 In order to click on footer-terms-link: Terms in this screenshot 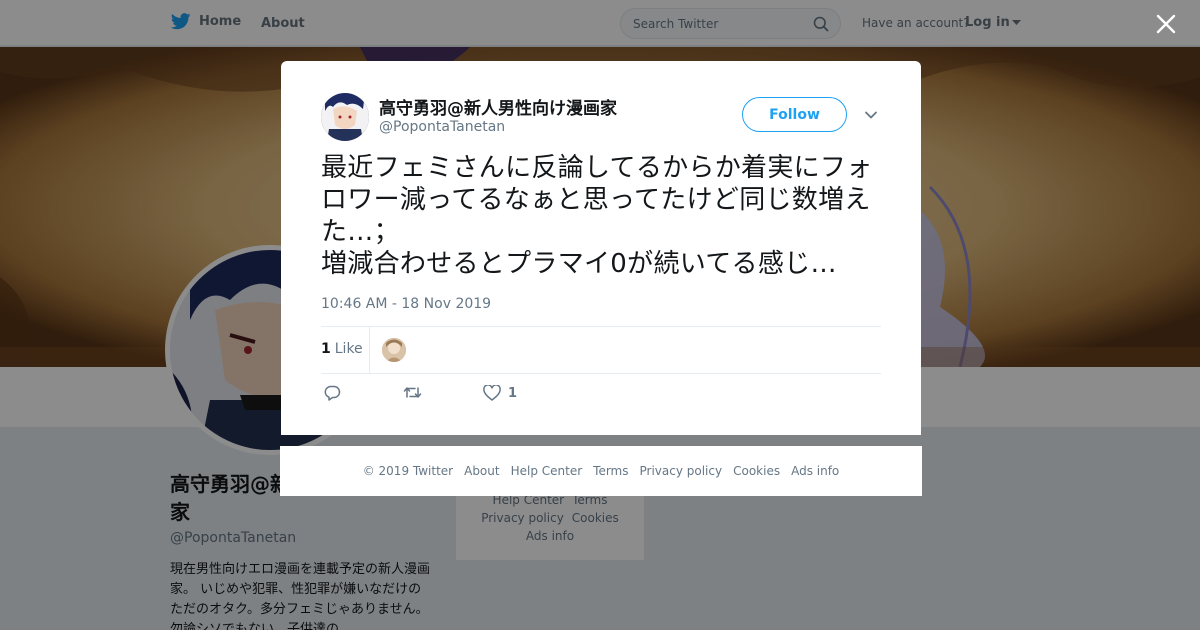, I will do `click(610, 471)`.